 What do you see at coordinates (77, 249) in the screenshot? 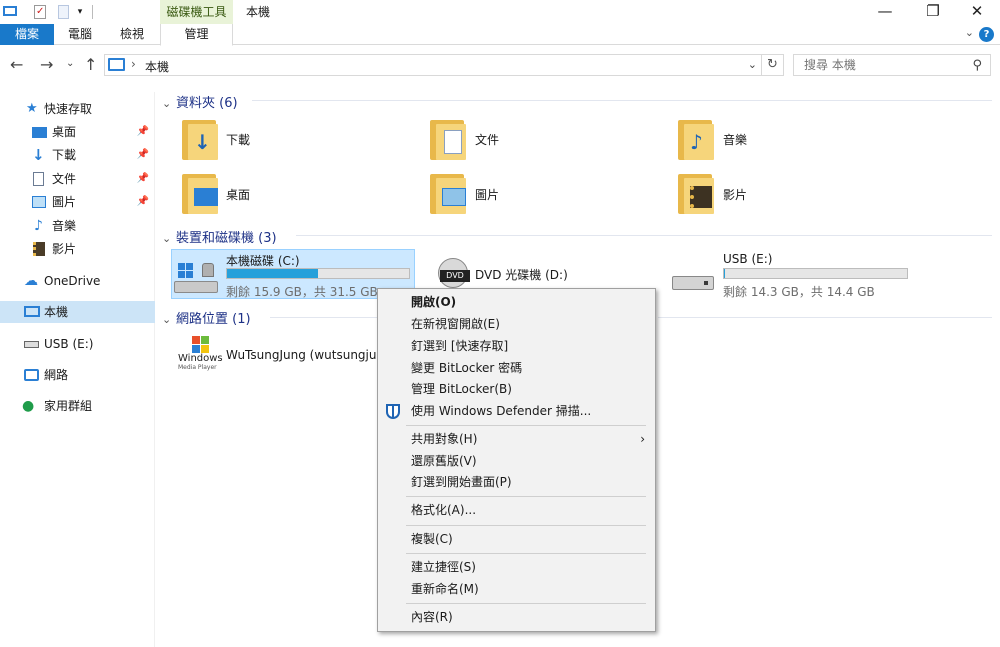
I see `sidebar-item-videos: 影片` at bounding box center [77, 249].